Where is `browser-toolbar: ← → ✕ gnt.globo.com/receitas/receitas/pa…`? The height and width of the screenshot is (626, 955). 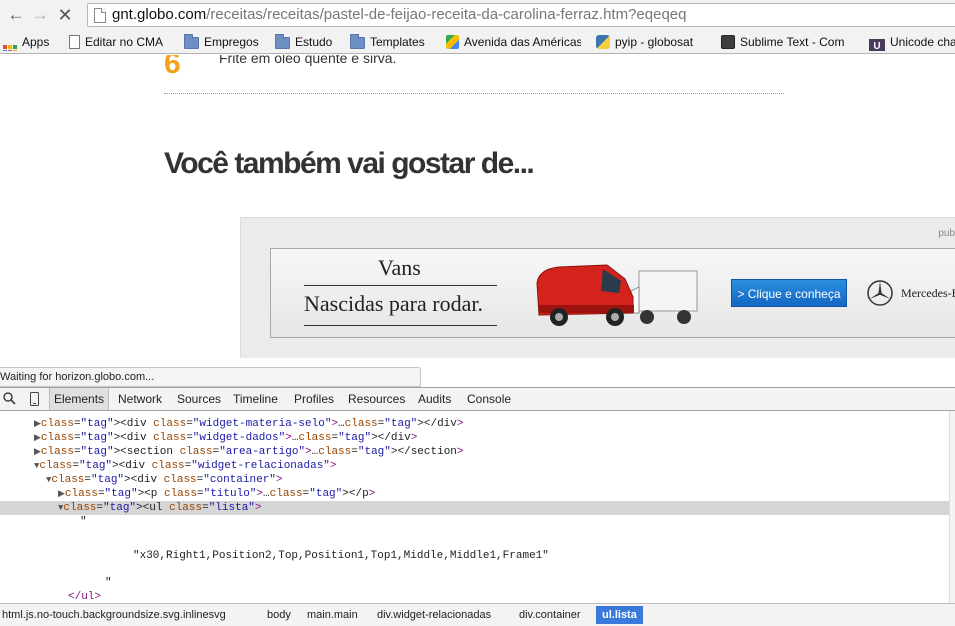
browser-toolbar: ← → ✕ gnt.globo.com/receitas/receitas/pa… is located at coordinates (477, 15).